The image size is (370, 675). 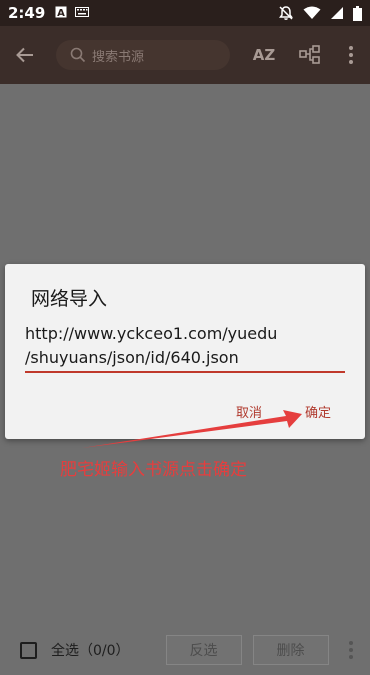 What do you see at coordinates (192, 429) in the screenshot?
I see `annotation-arrow` at bounding box center [192, 429].